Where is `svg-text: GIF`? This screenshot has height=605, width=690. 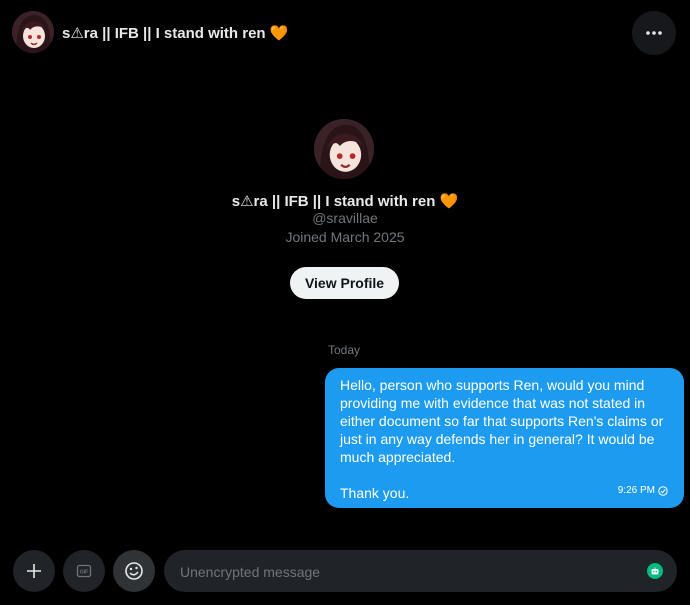
svg-text: GIF is located at coordinates (84, 573).